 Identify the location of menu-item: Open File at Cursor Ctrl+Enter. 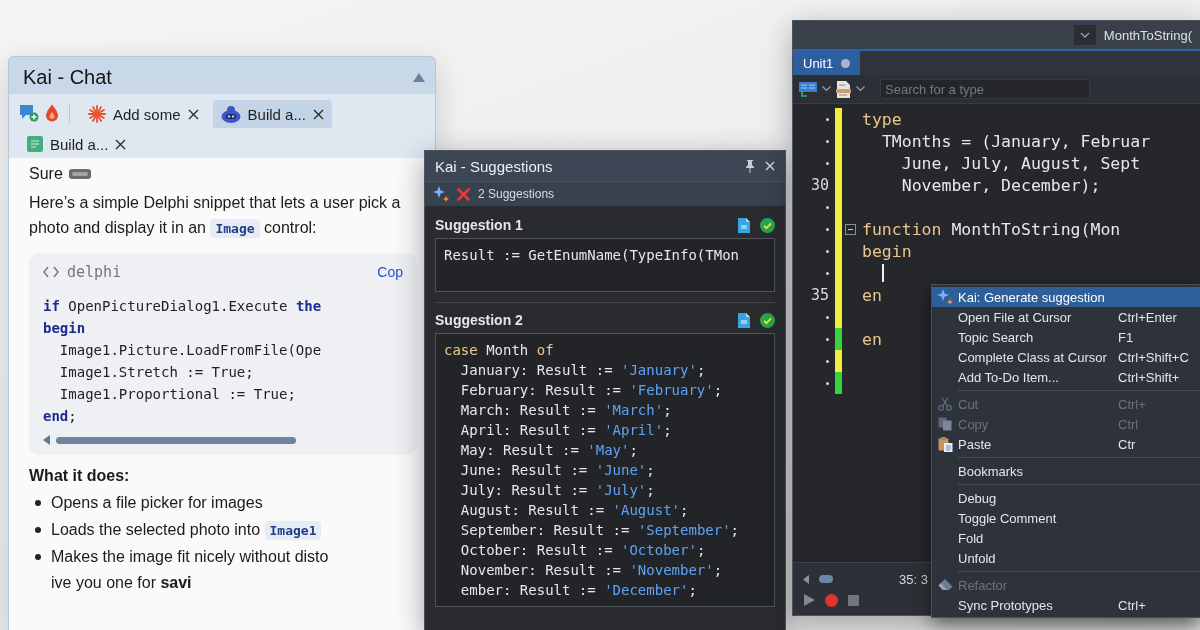
(1066, 317).